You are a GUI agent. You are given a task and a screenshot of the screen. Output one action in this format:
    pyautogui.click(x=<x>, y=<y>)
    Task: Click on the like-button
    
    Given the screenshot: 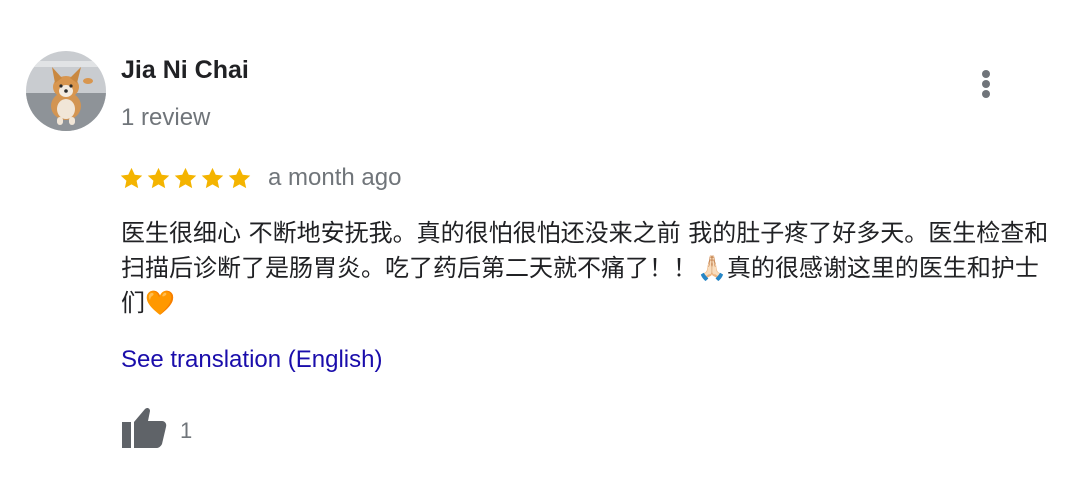 What is the action you would take?
    pyautogui.click(x=144, y=427)
    